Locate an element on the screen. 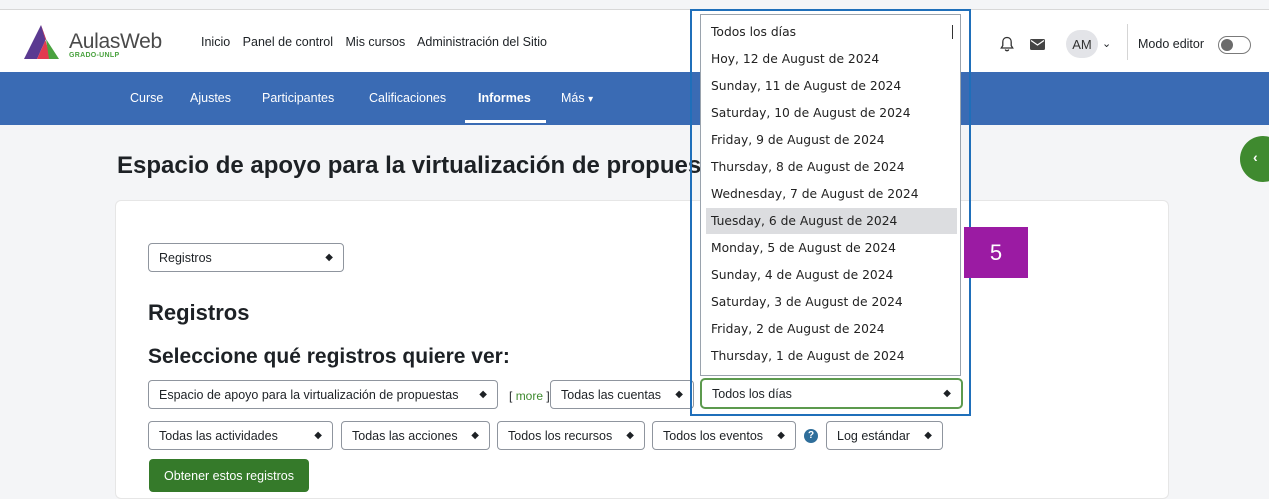 The height and width of the screenshot is (499, 1269). tab-informes: Informes is located at coordinates (504, 98).